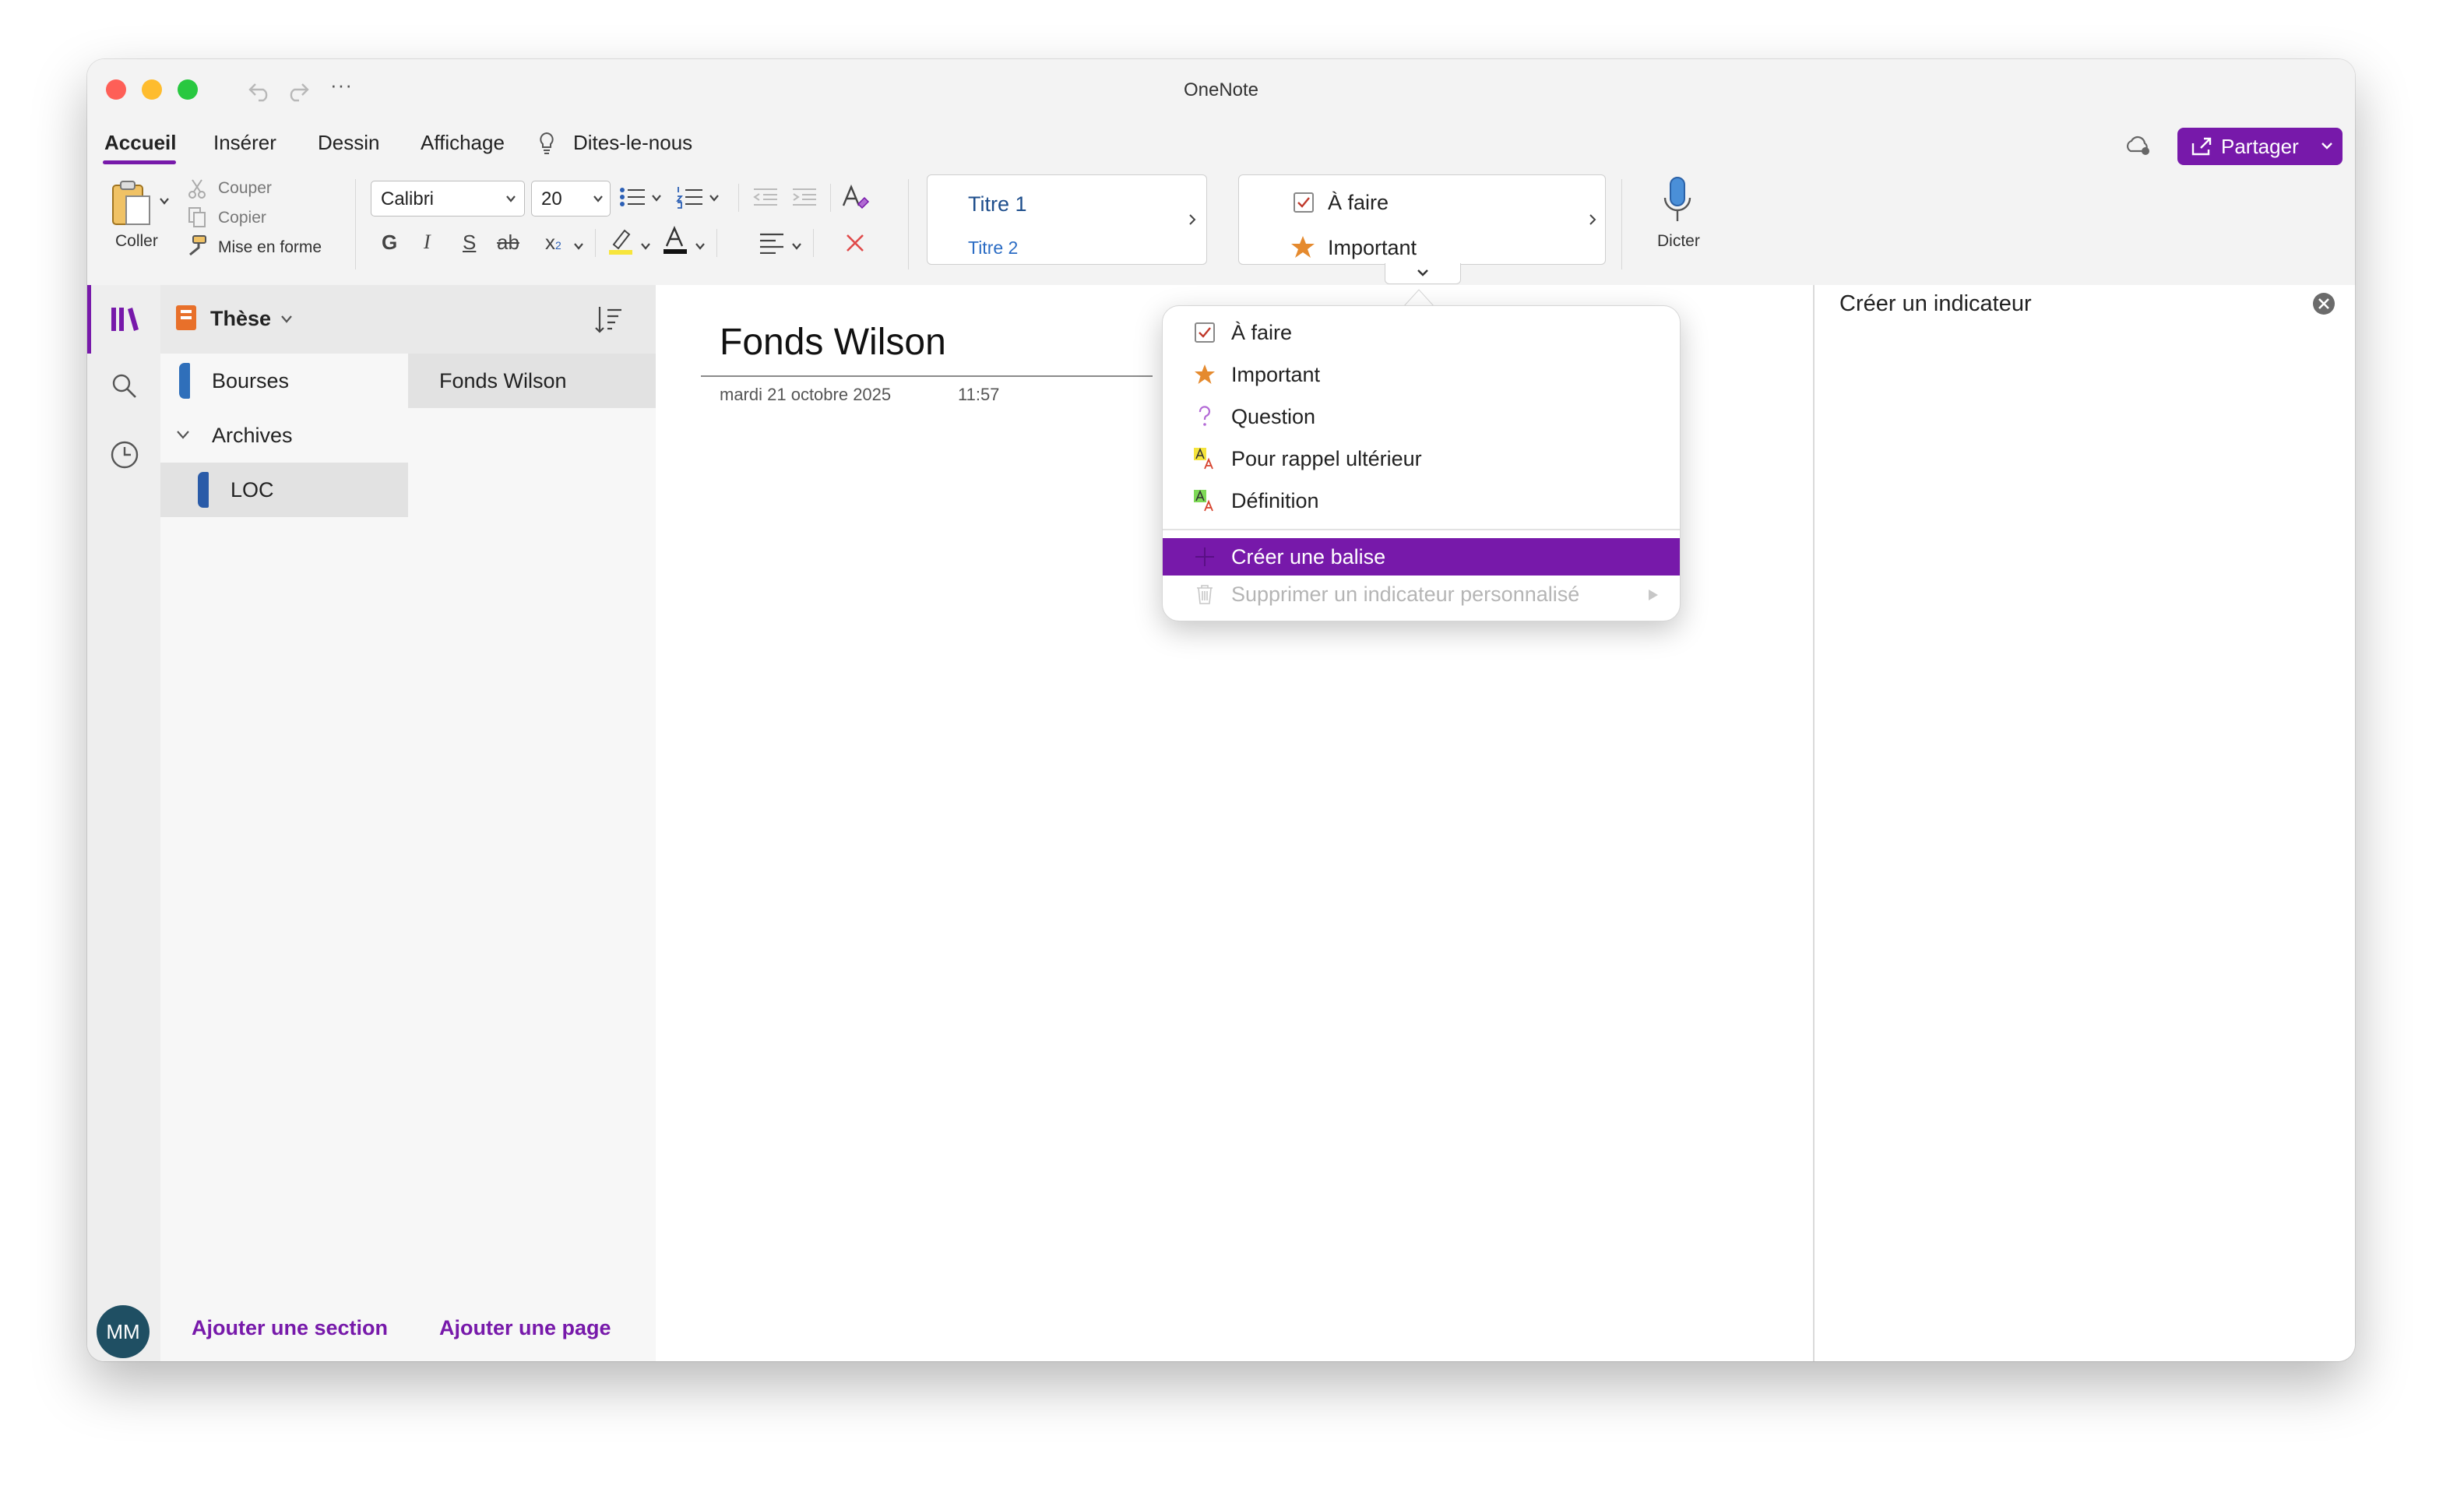  What do you see at coordinates (632, 143) in the screenshot?
I see `tell-me-search: Dites-le-nous` at bounding box center [632, 143].